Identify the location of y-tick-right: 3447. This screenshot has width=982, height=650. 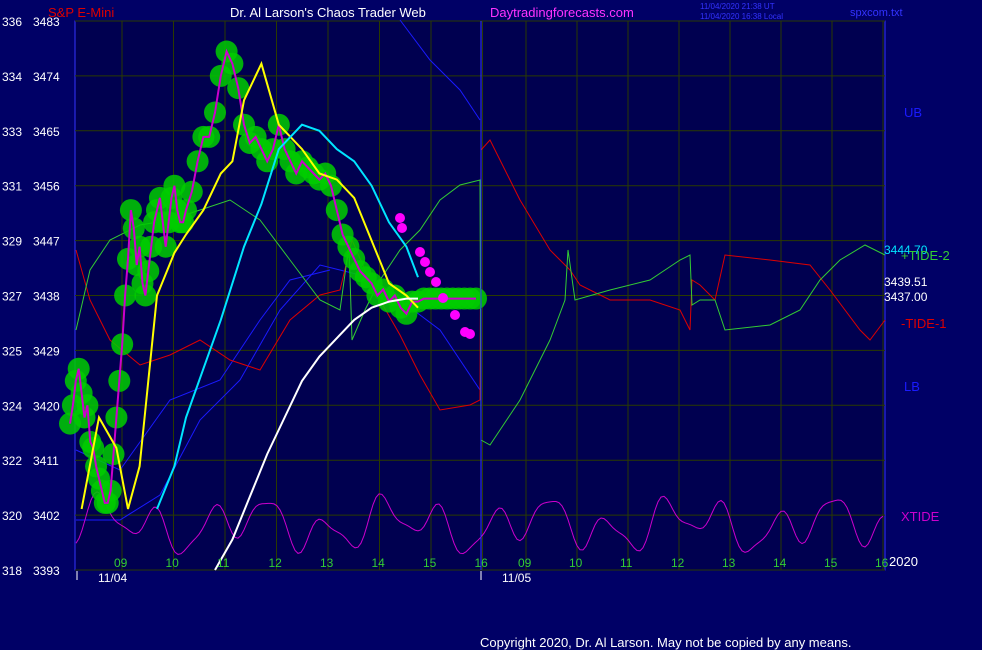
(46, 242).